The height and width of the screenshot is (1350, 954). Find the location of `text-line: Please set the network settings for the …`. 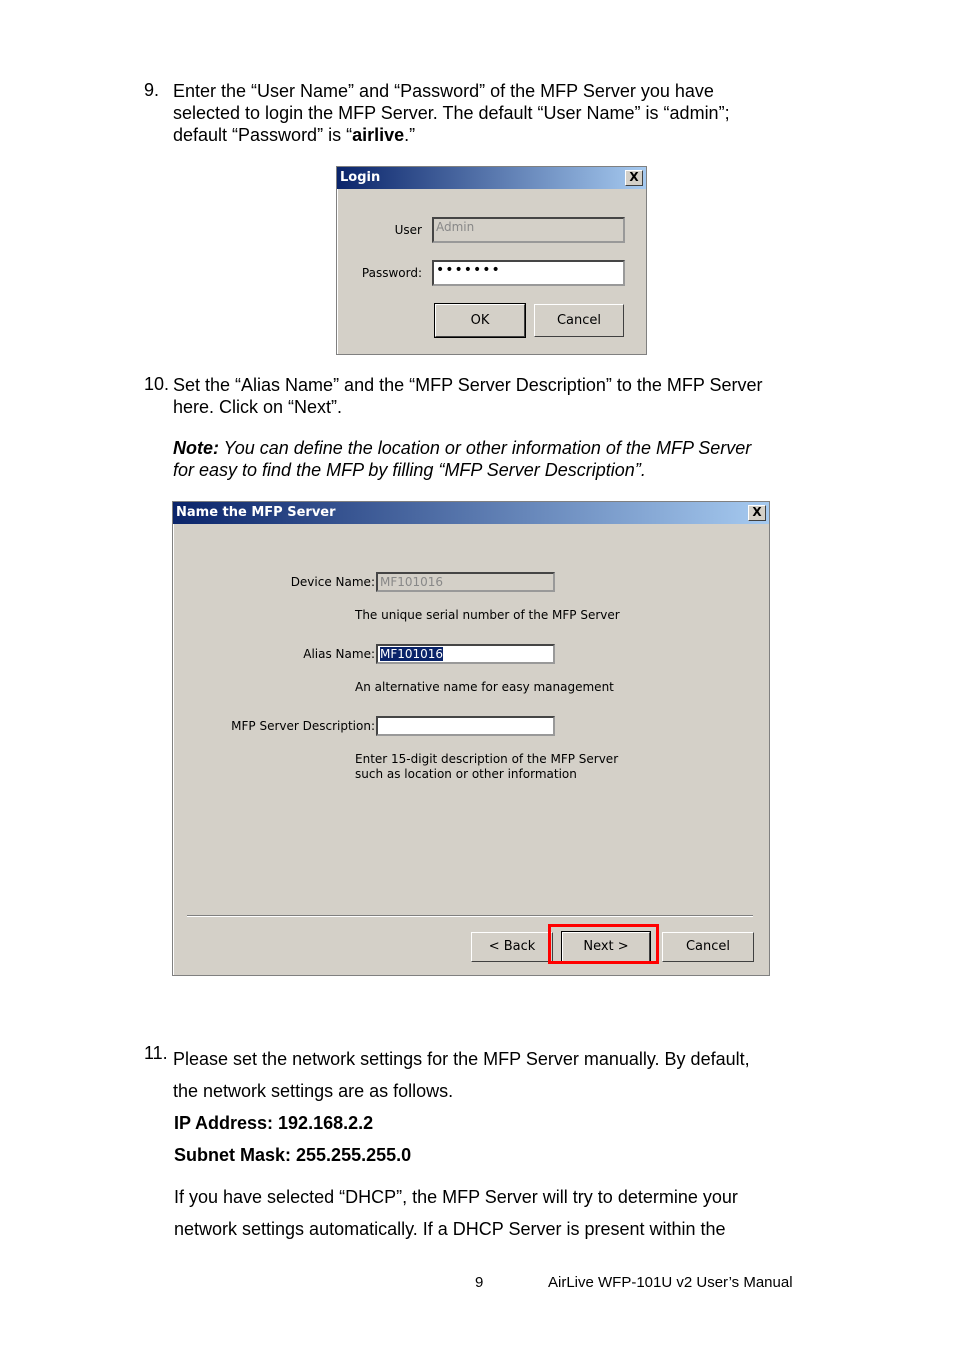

text-line: Please set the network settings for the … is located at coordinates (461, 1059).